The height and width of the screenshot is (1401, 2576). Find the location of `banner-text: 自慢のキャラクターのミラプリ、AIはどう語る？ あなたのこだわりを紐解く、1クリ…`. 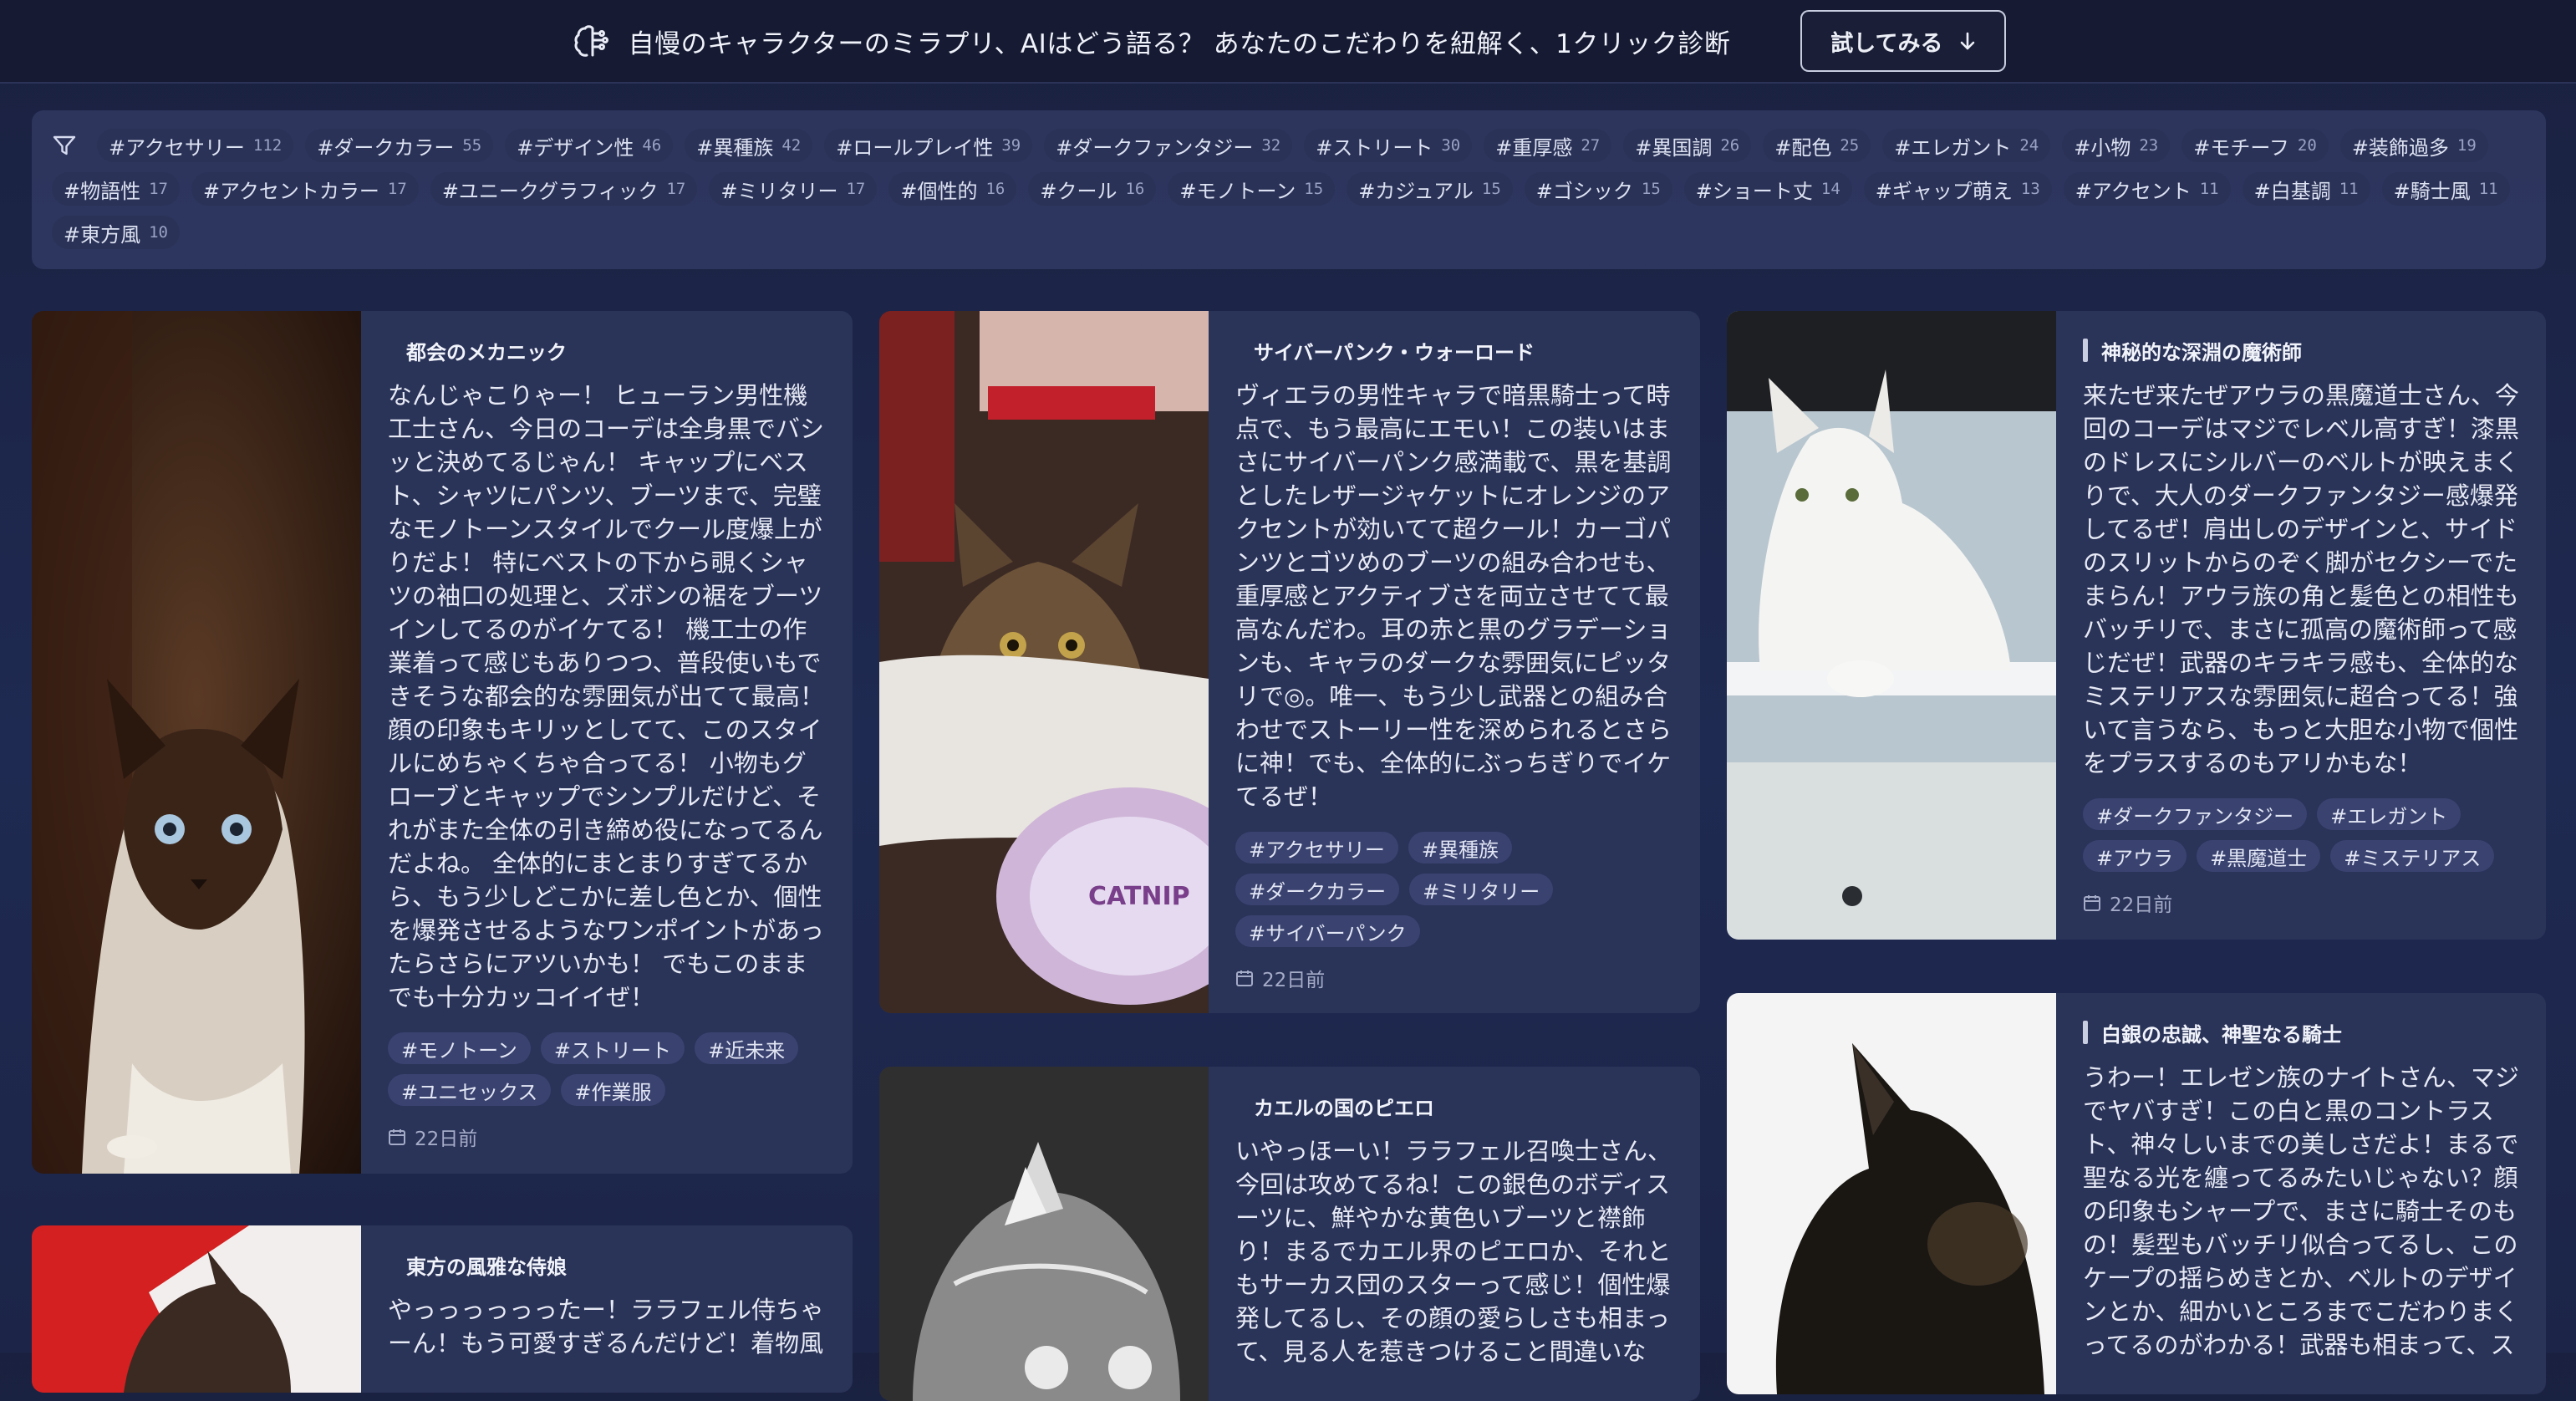

banner-text: 自慢のキャラクターのミラプリ、AIはどう語る？ あなたのこだわりを紐解く、1クリ… is located at coordinates (1179, 43).